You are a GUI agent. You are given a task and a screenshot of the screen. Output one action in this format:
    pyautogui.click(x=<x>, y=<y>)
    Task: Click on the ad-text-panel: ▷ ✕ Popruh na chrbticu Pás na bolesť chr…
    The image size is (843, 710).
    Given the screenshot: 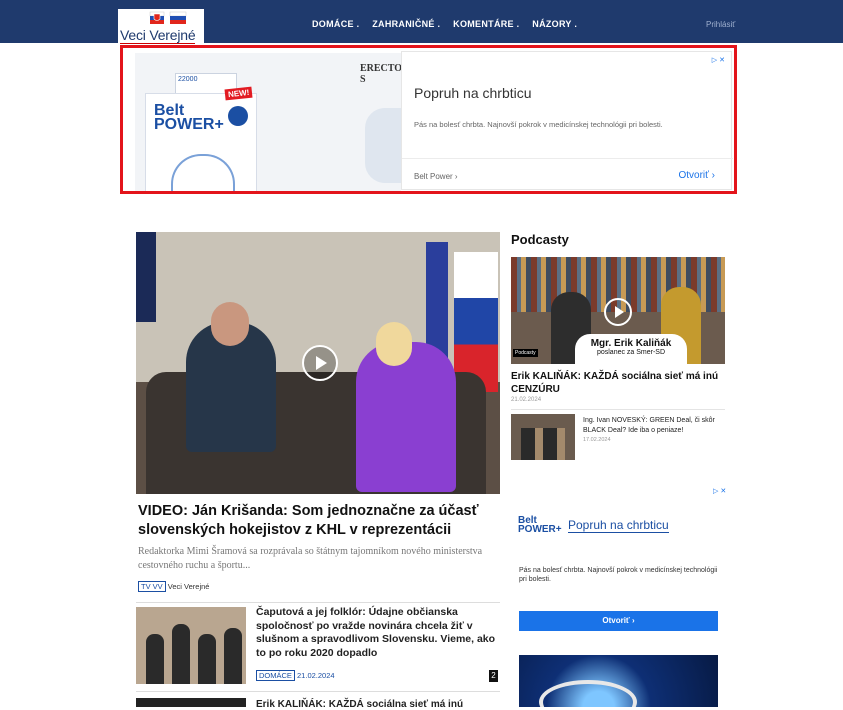 What is the action you would take?
    pyautogui.click(x=567, y=120)
    